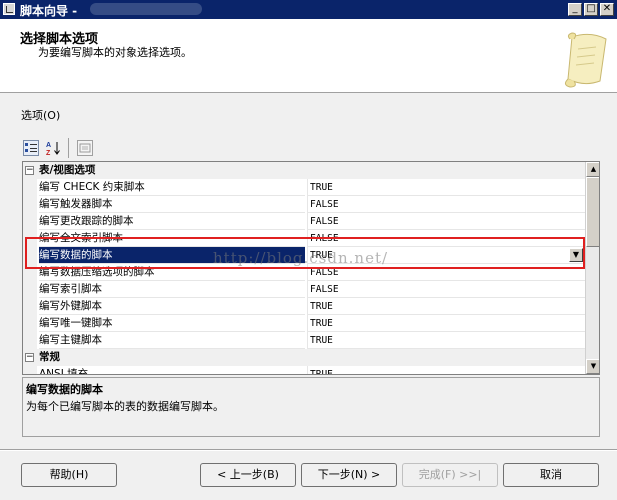 This screenshot has width=617, height=500. What do you see at coordinates (450, 475) in the screenshot?
I see `finish-button: 完成(F) >>|` at bounding box center [450, 475].